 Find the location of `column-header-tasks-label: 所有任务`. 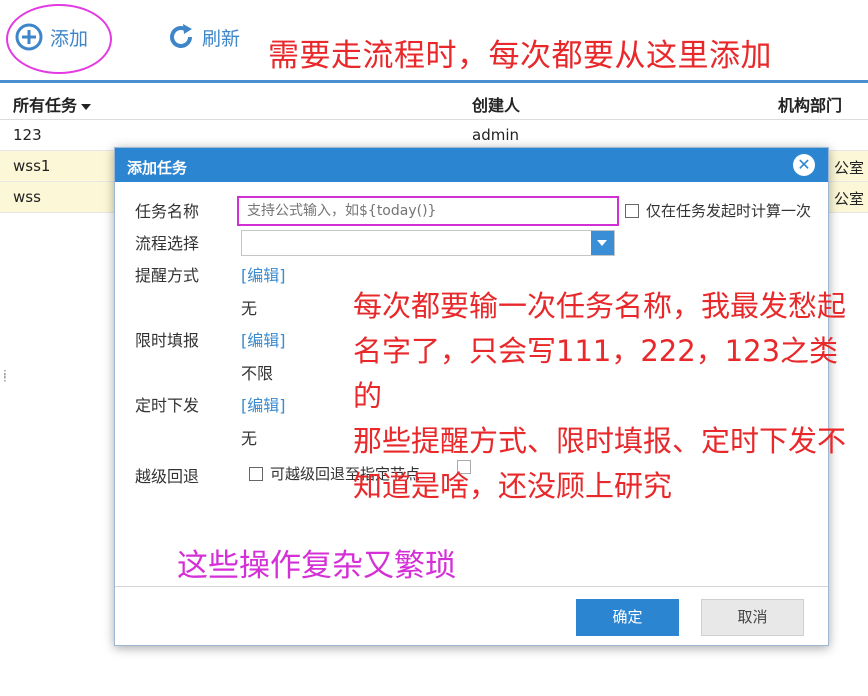

column-header-tasks-label: 所有任务 is located at coordinates (45, 105).